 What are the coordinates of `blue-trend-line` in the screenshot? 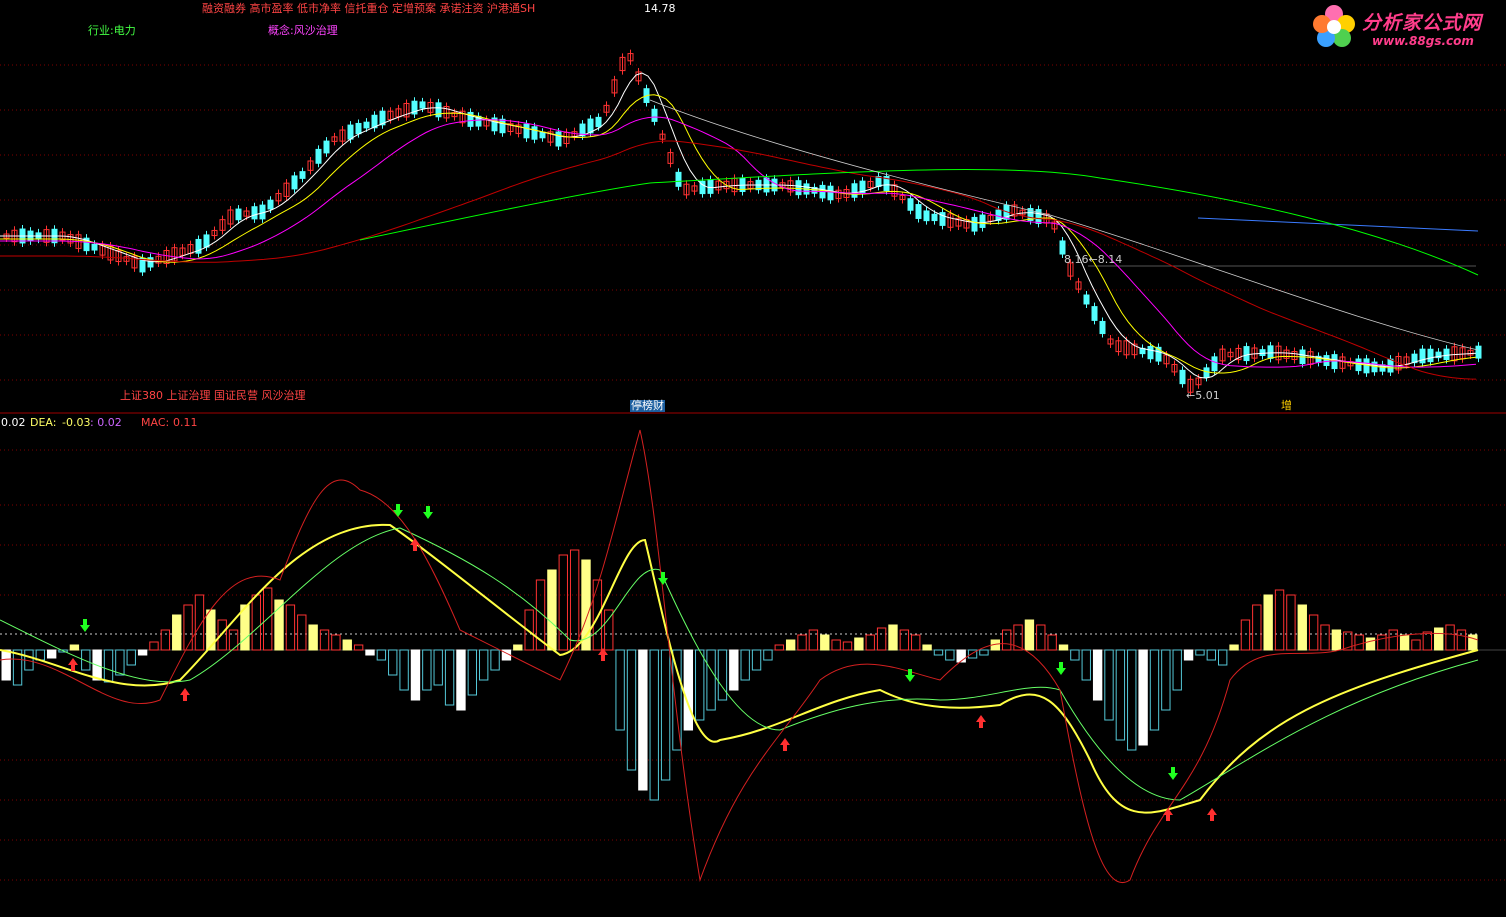 It's located at (1338, 224).